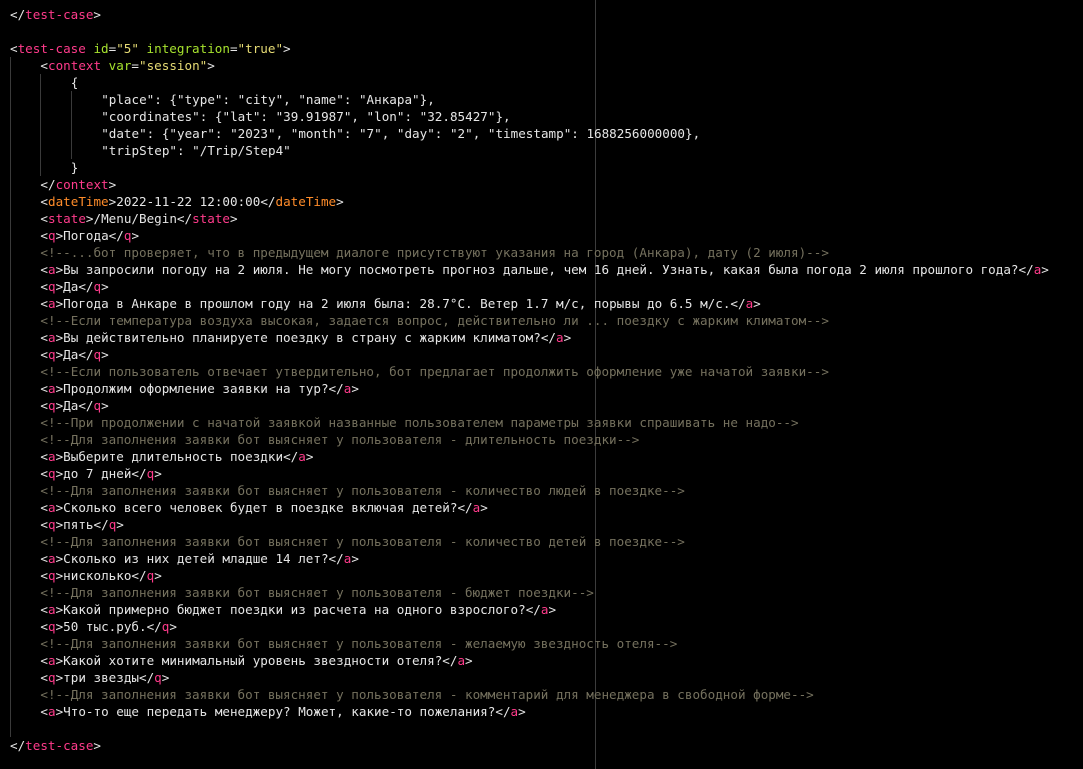 This screenshot has height=769, width=1083. I want to click on code-line: <q>50 тыс.руб.</q>, so click(541, 626).